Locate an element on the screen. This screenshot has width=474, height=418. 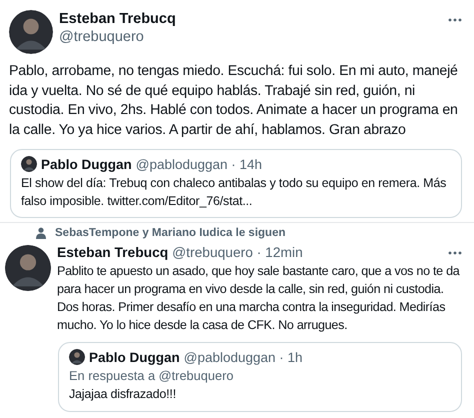
author-handle: @trebuquero is located at coordinates (102, 37).